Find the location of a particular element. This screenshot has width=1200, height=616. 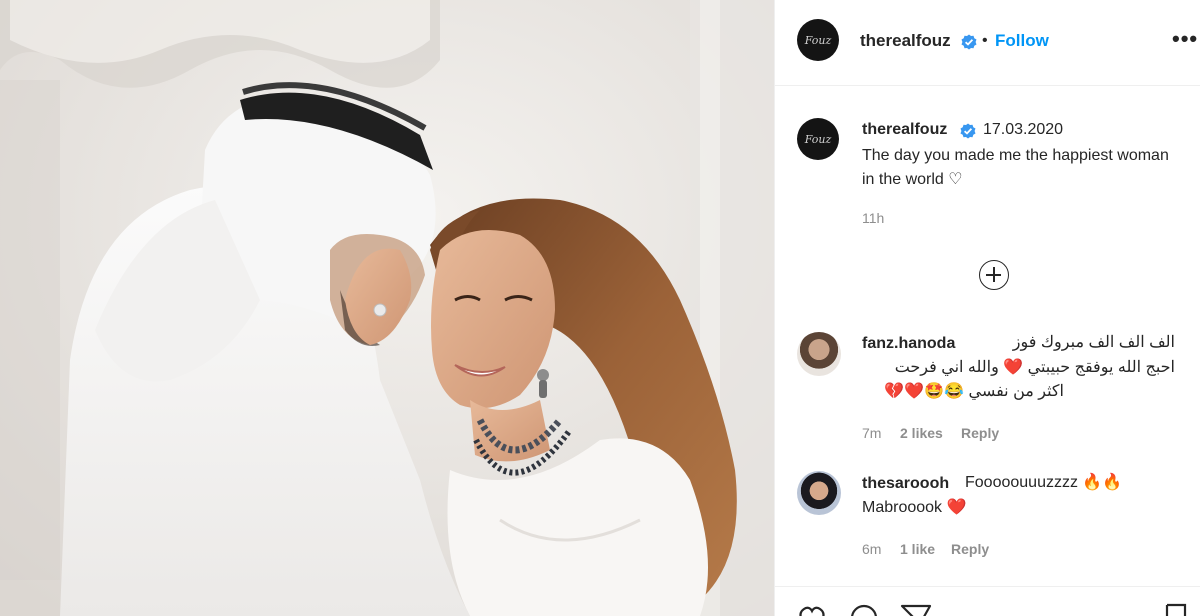

caption-avatar: Fouz is located at coordinates (818, 139).